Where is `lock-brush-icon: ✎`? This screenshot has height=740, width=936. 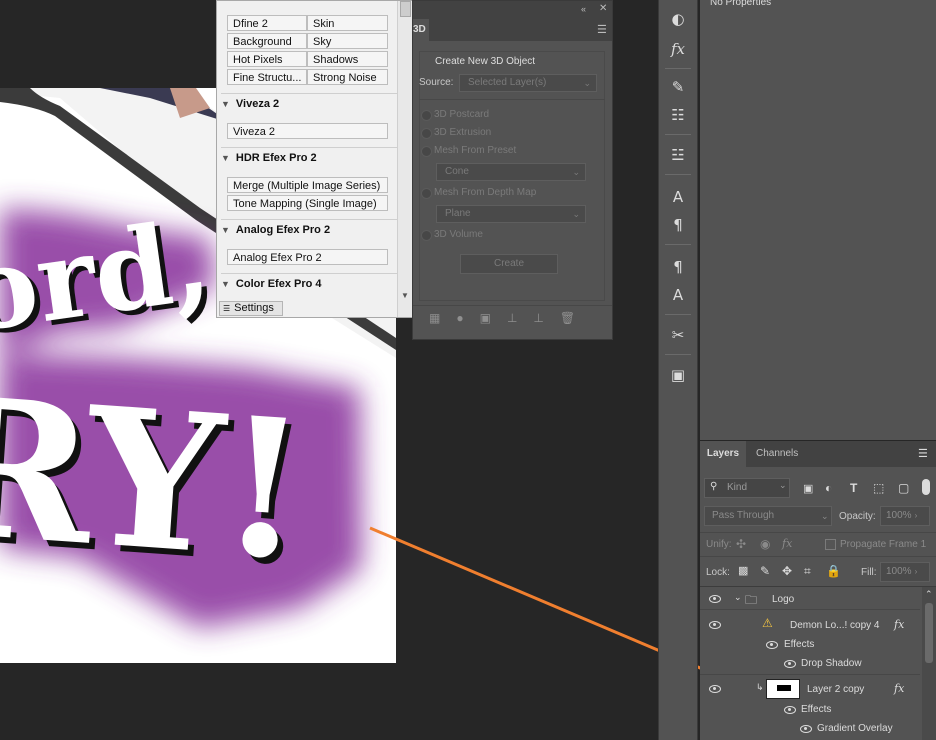
lock-brush-icon: ✎ is located at coordinates (765, 571).